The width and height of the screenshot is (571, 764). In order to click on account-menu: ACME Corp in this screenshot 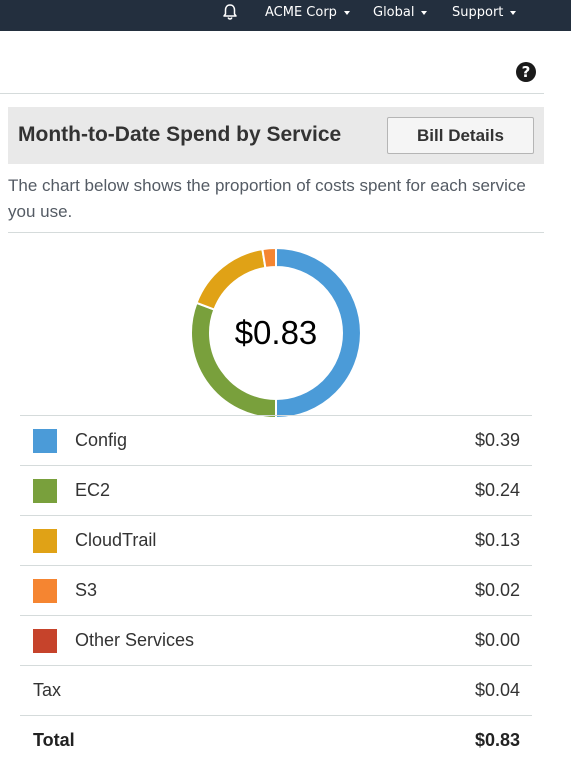, I will do `click(307, 12)`.